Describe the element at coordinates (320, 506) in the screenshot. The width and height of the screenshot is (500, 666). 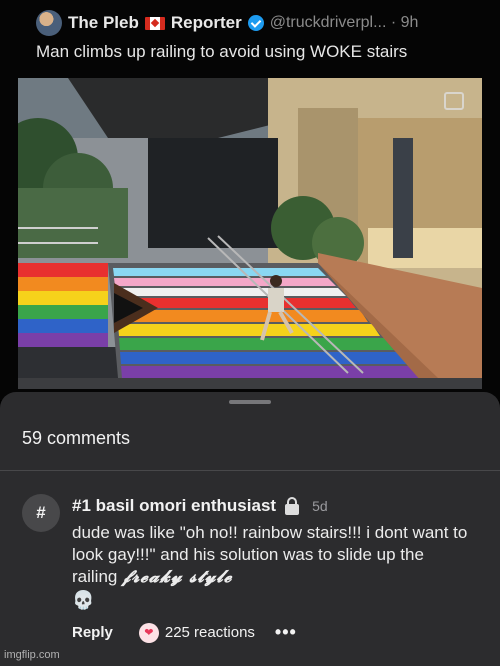
I see `comment-timestamp: 5d` at that location.